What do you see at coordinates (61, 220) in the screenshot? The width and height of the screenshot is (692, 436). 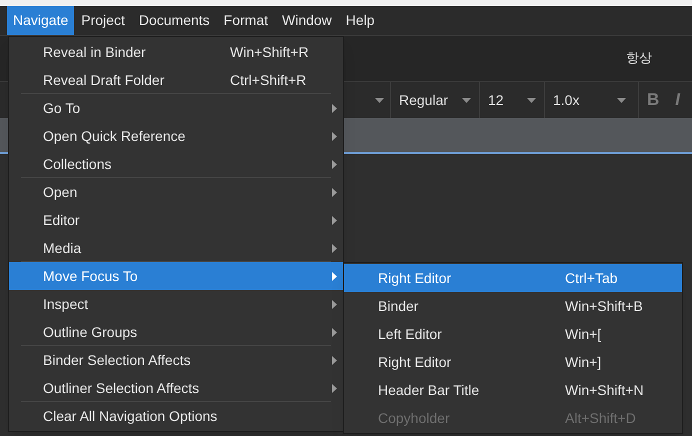 I see `menu-item-label: Editor` at bounding box center [61, 220].